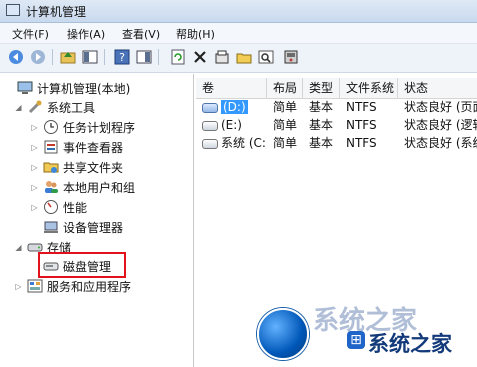  I want to click on watermark-brand-text: 系统之家, so click(410, 344).